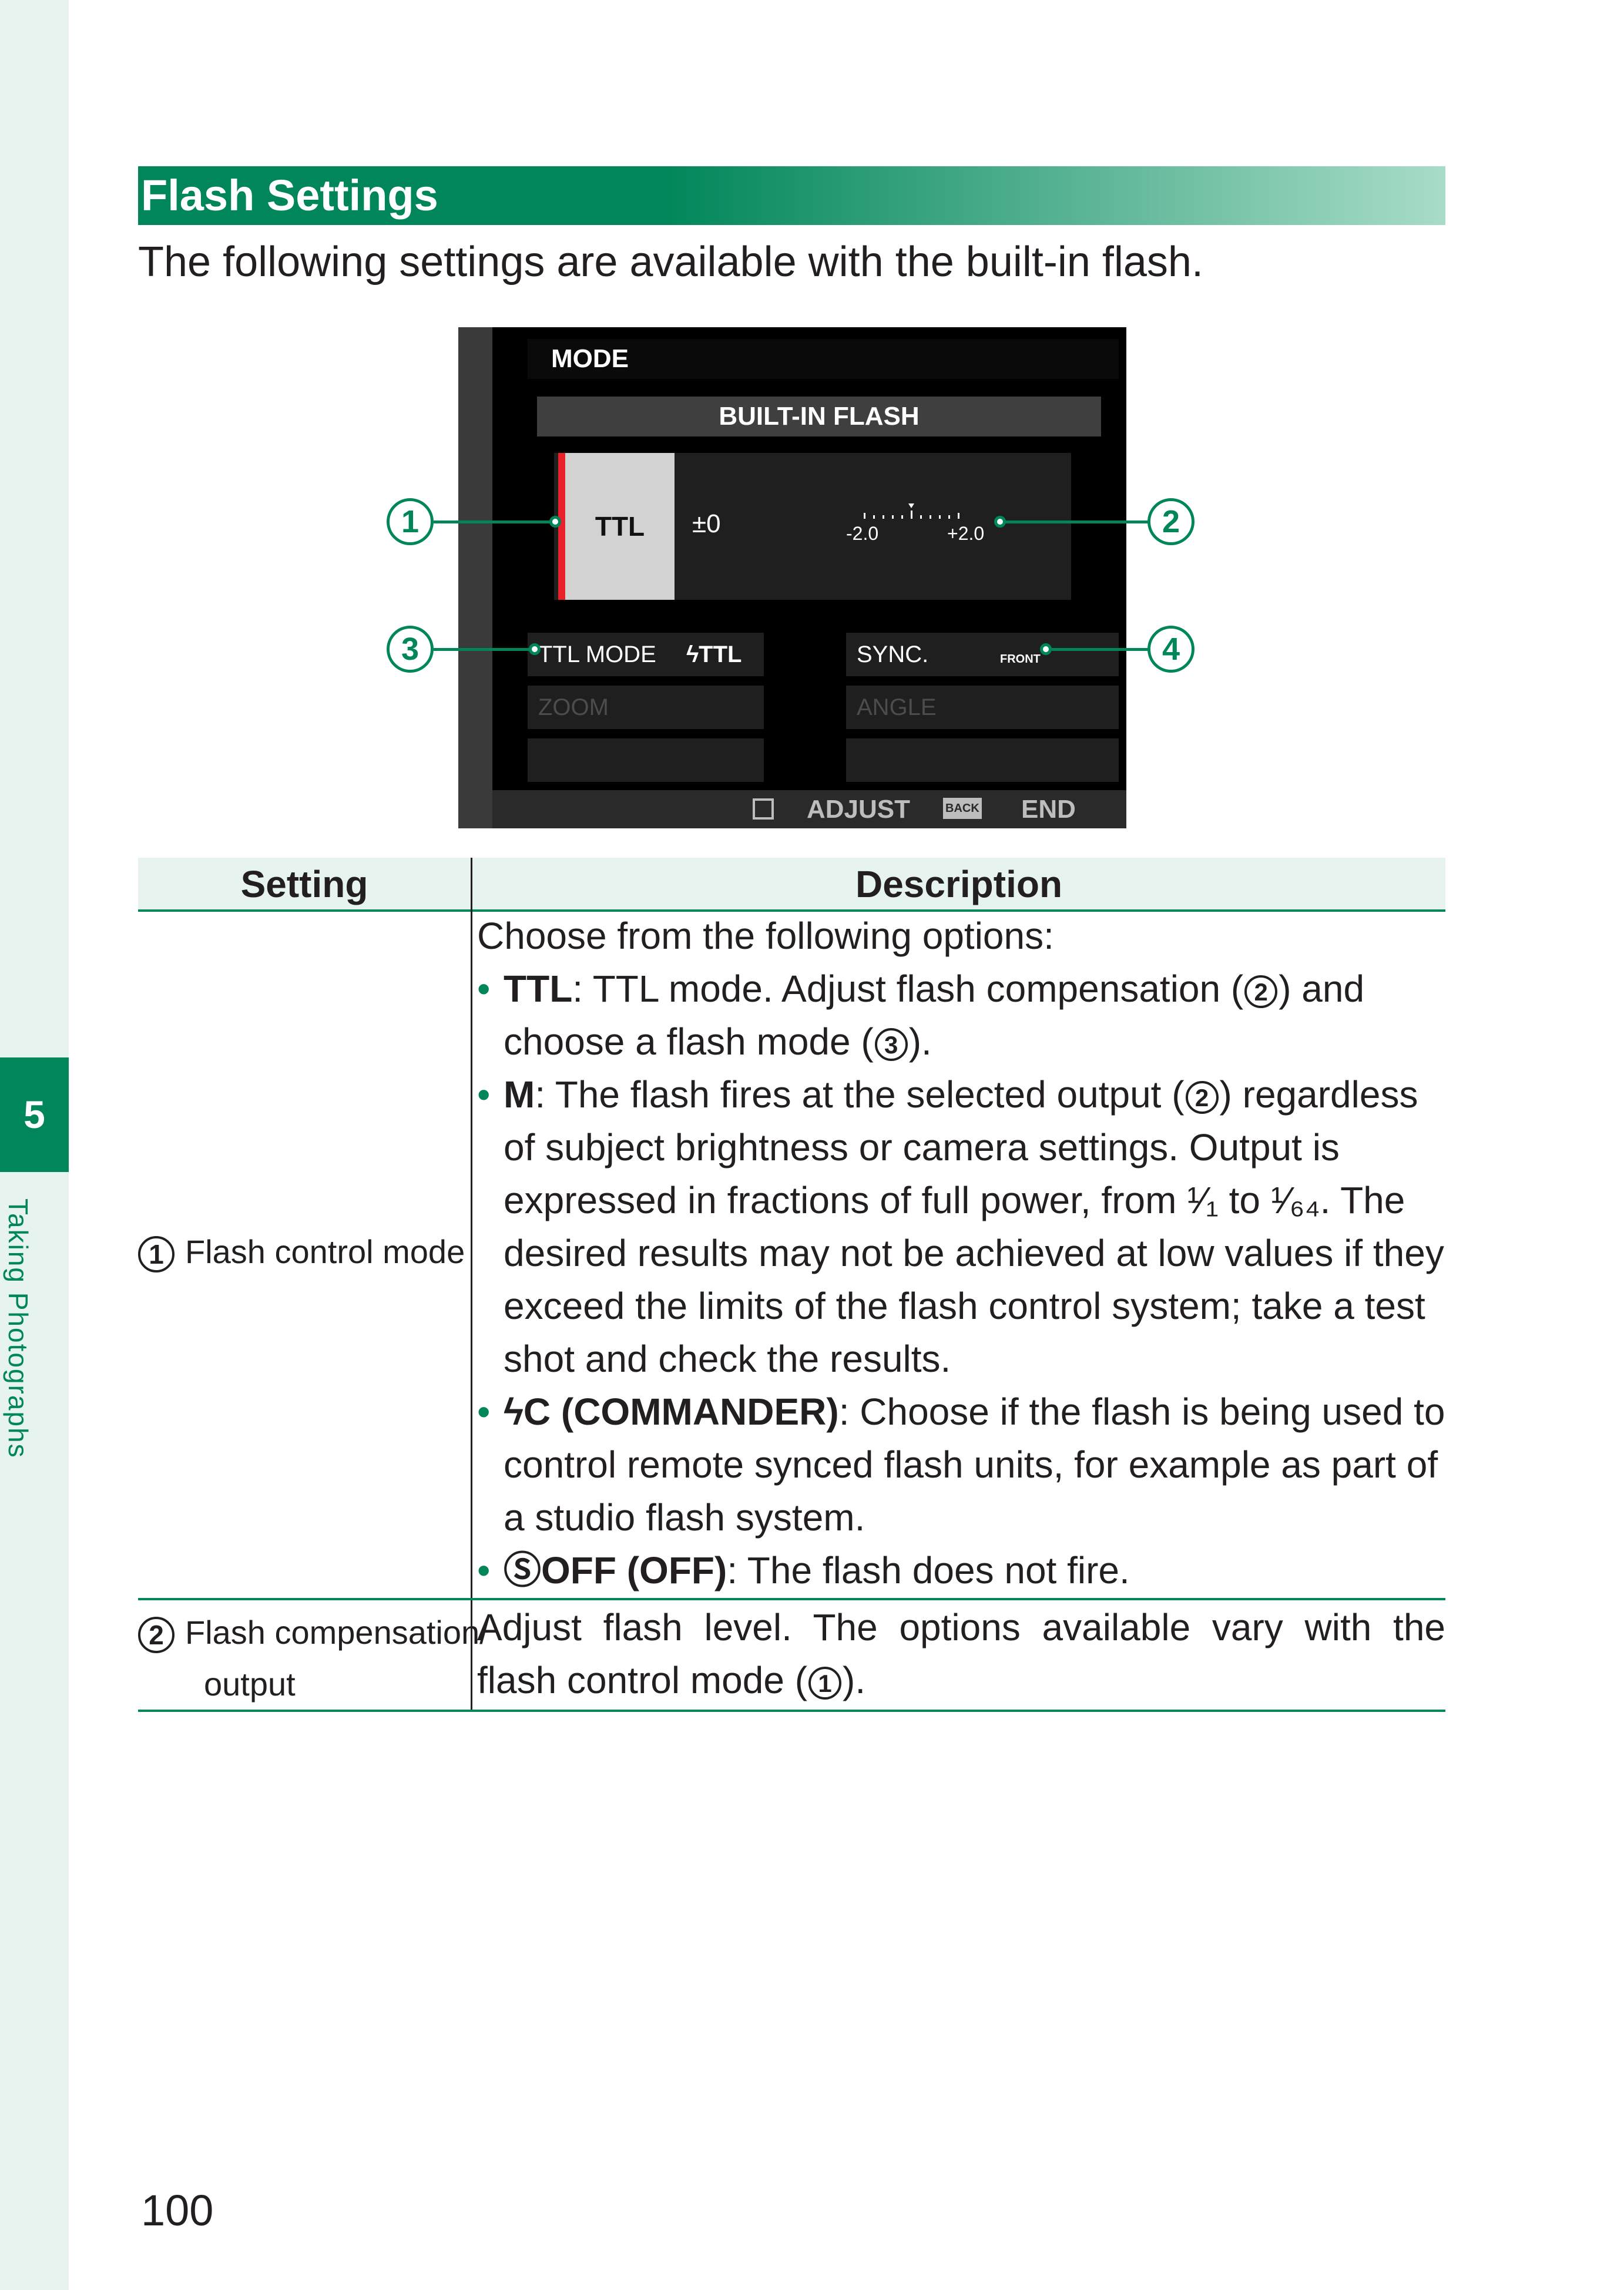  What do you see at coordinates (1046, 649) in the screenshot?
I see `callout-4-dot` at bounding box center [1046, 649].